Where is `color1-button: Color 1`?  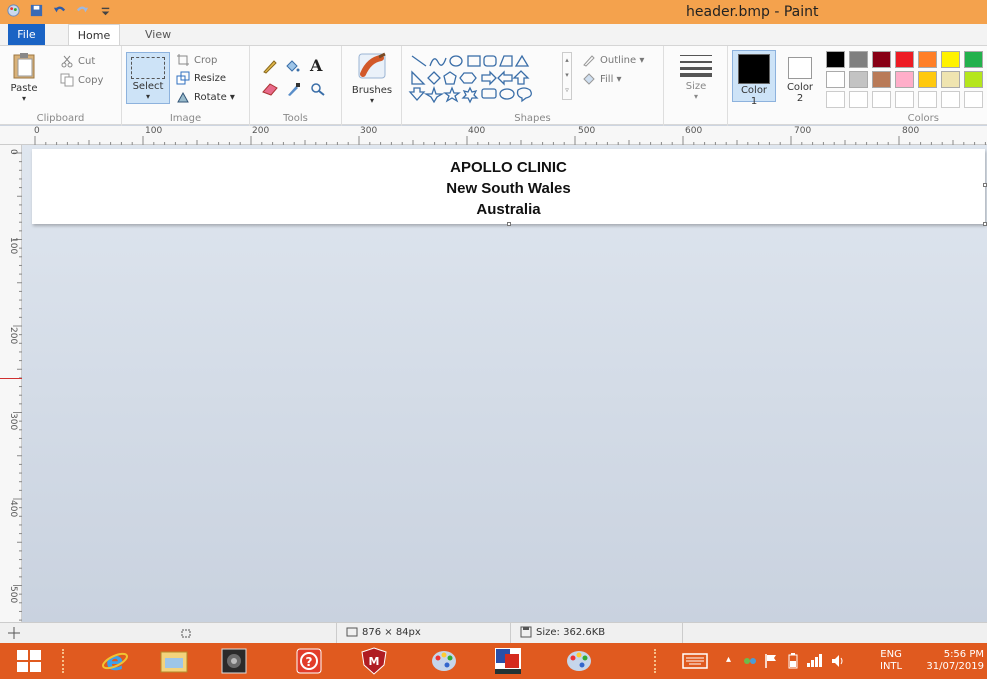 color1-button: Color 1 is located at coordinates (754, 78).